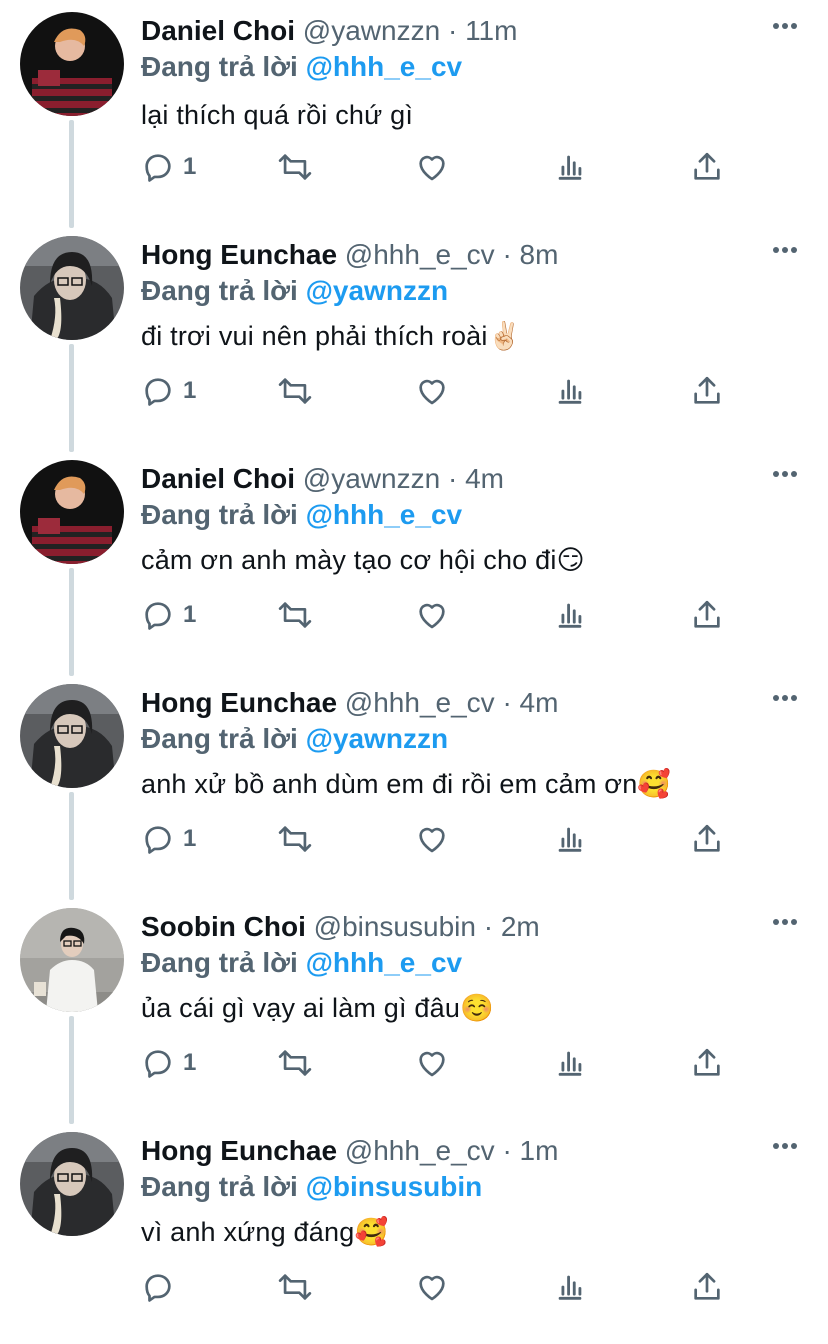 The image size is (828, 1344). Describe the element at coordinates (72, 960) in the screenshot. I see `avatar-soobin-choi` at that location.